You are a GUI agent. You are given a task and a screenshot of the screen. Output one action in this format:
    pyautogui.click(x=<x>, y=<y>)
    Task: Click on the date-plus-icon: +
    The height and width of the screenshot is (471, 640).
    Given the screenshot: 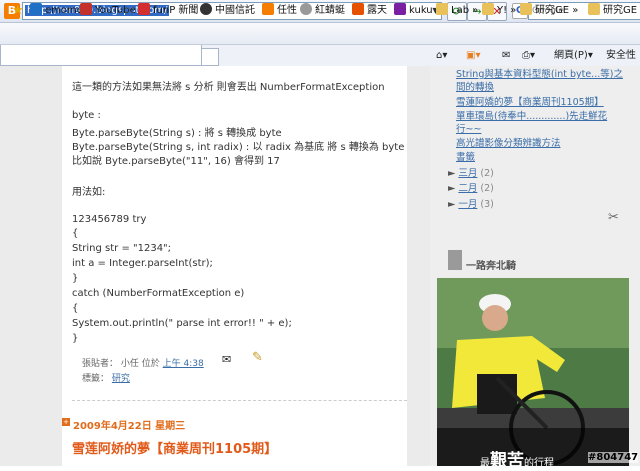 What is the action you would take?
    pyautogui.click(x=66, y=422)
    